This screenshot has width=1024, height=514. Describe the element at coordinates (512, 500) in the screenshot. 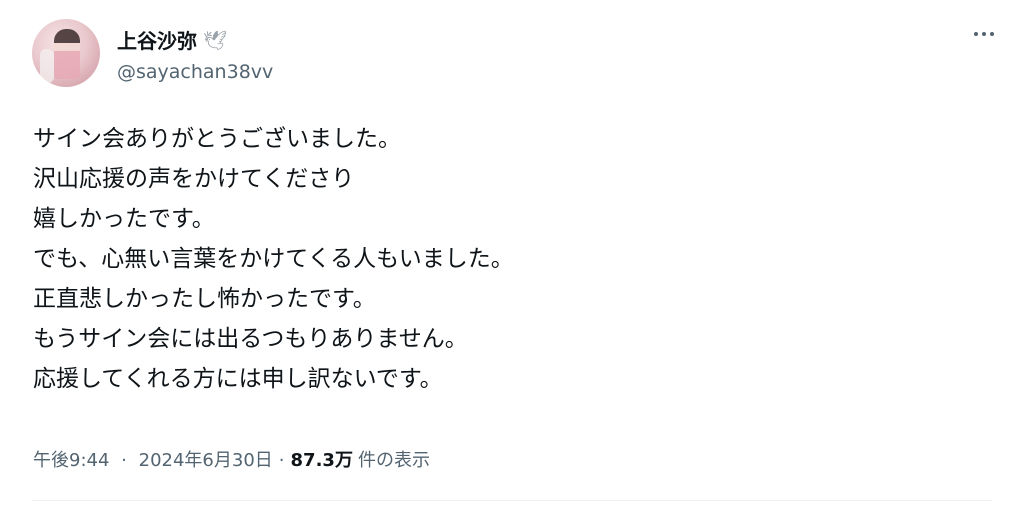

I see `divider` at that location.